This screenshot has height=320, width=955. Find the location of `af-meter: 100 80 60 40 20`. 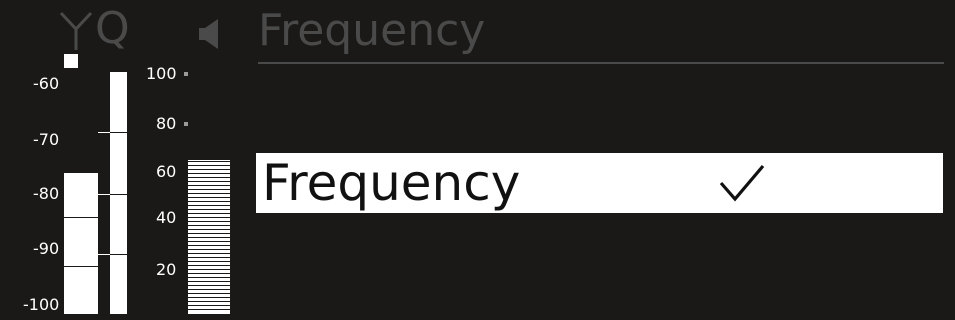

af-meter: 100 80 60 40 20 is located at coordinates (190, 184).